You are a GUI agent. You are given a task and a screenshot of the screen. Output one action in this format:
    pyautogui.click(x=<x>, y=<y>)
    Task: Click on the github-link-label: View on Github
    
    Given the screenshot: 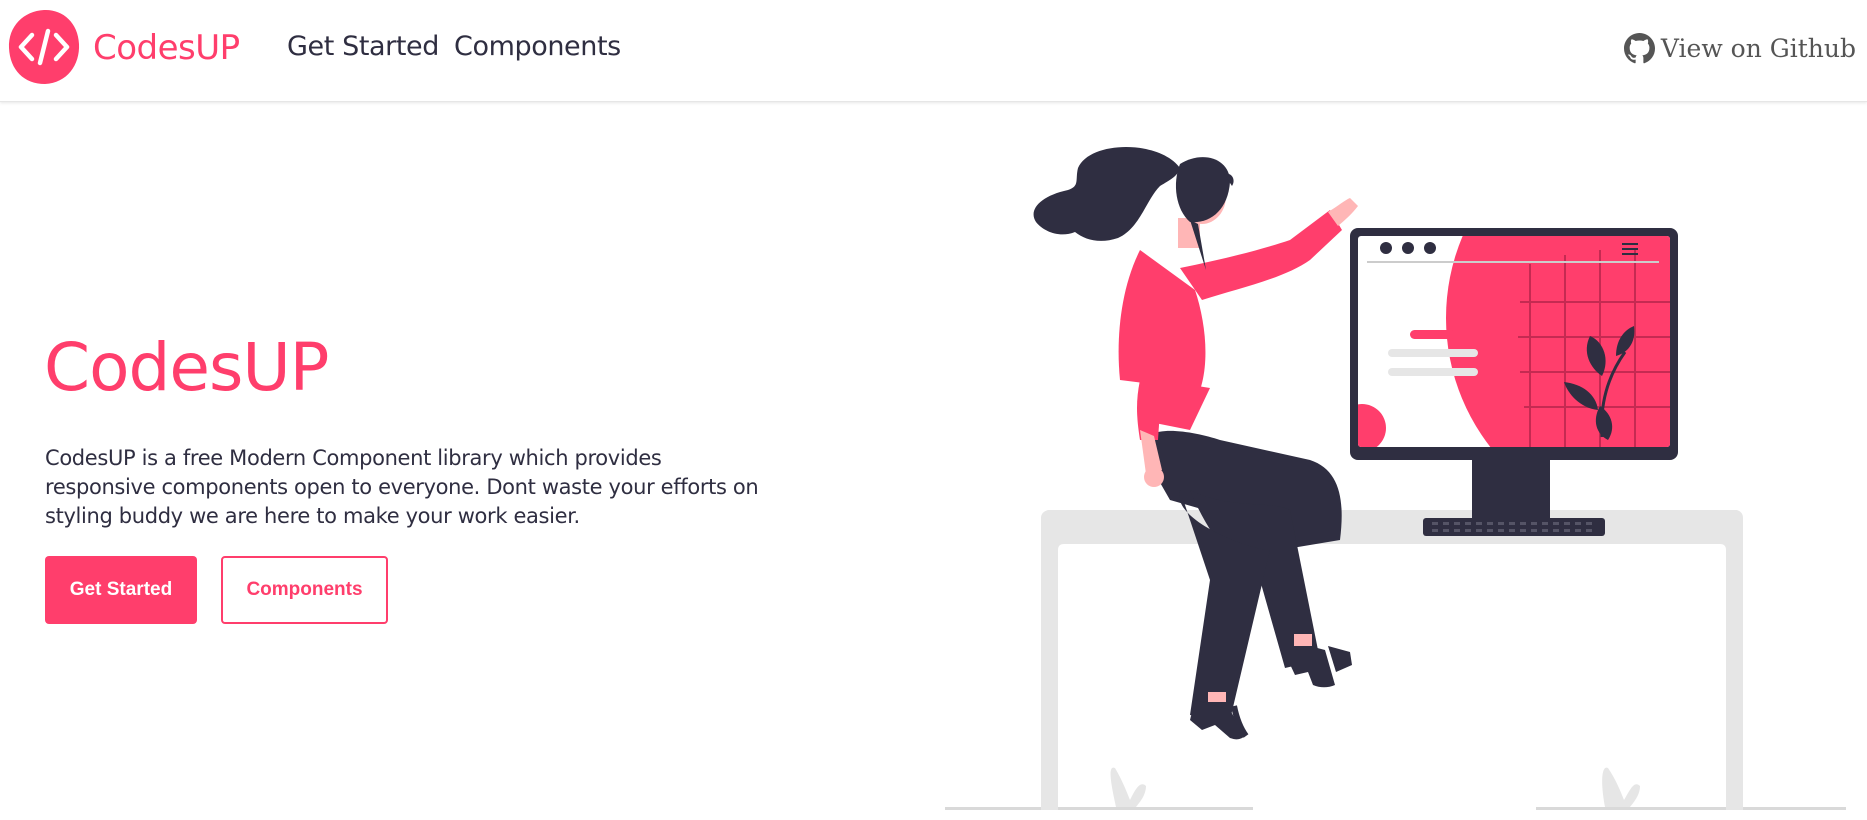 What is the action you would take?
    pyautogui.click(x=1758, y=48)
    